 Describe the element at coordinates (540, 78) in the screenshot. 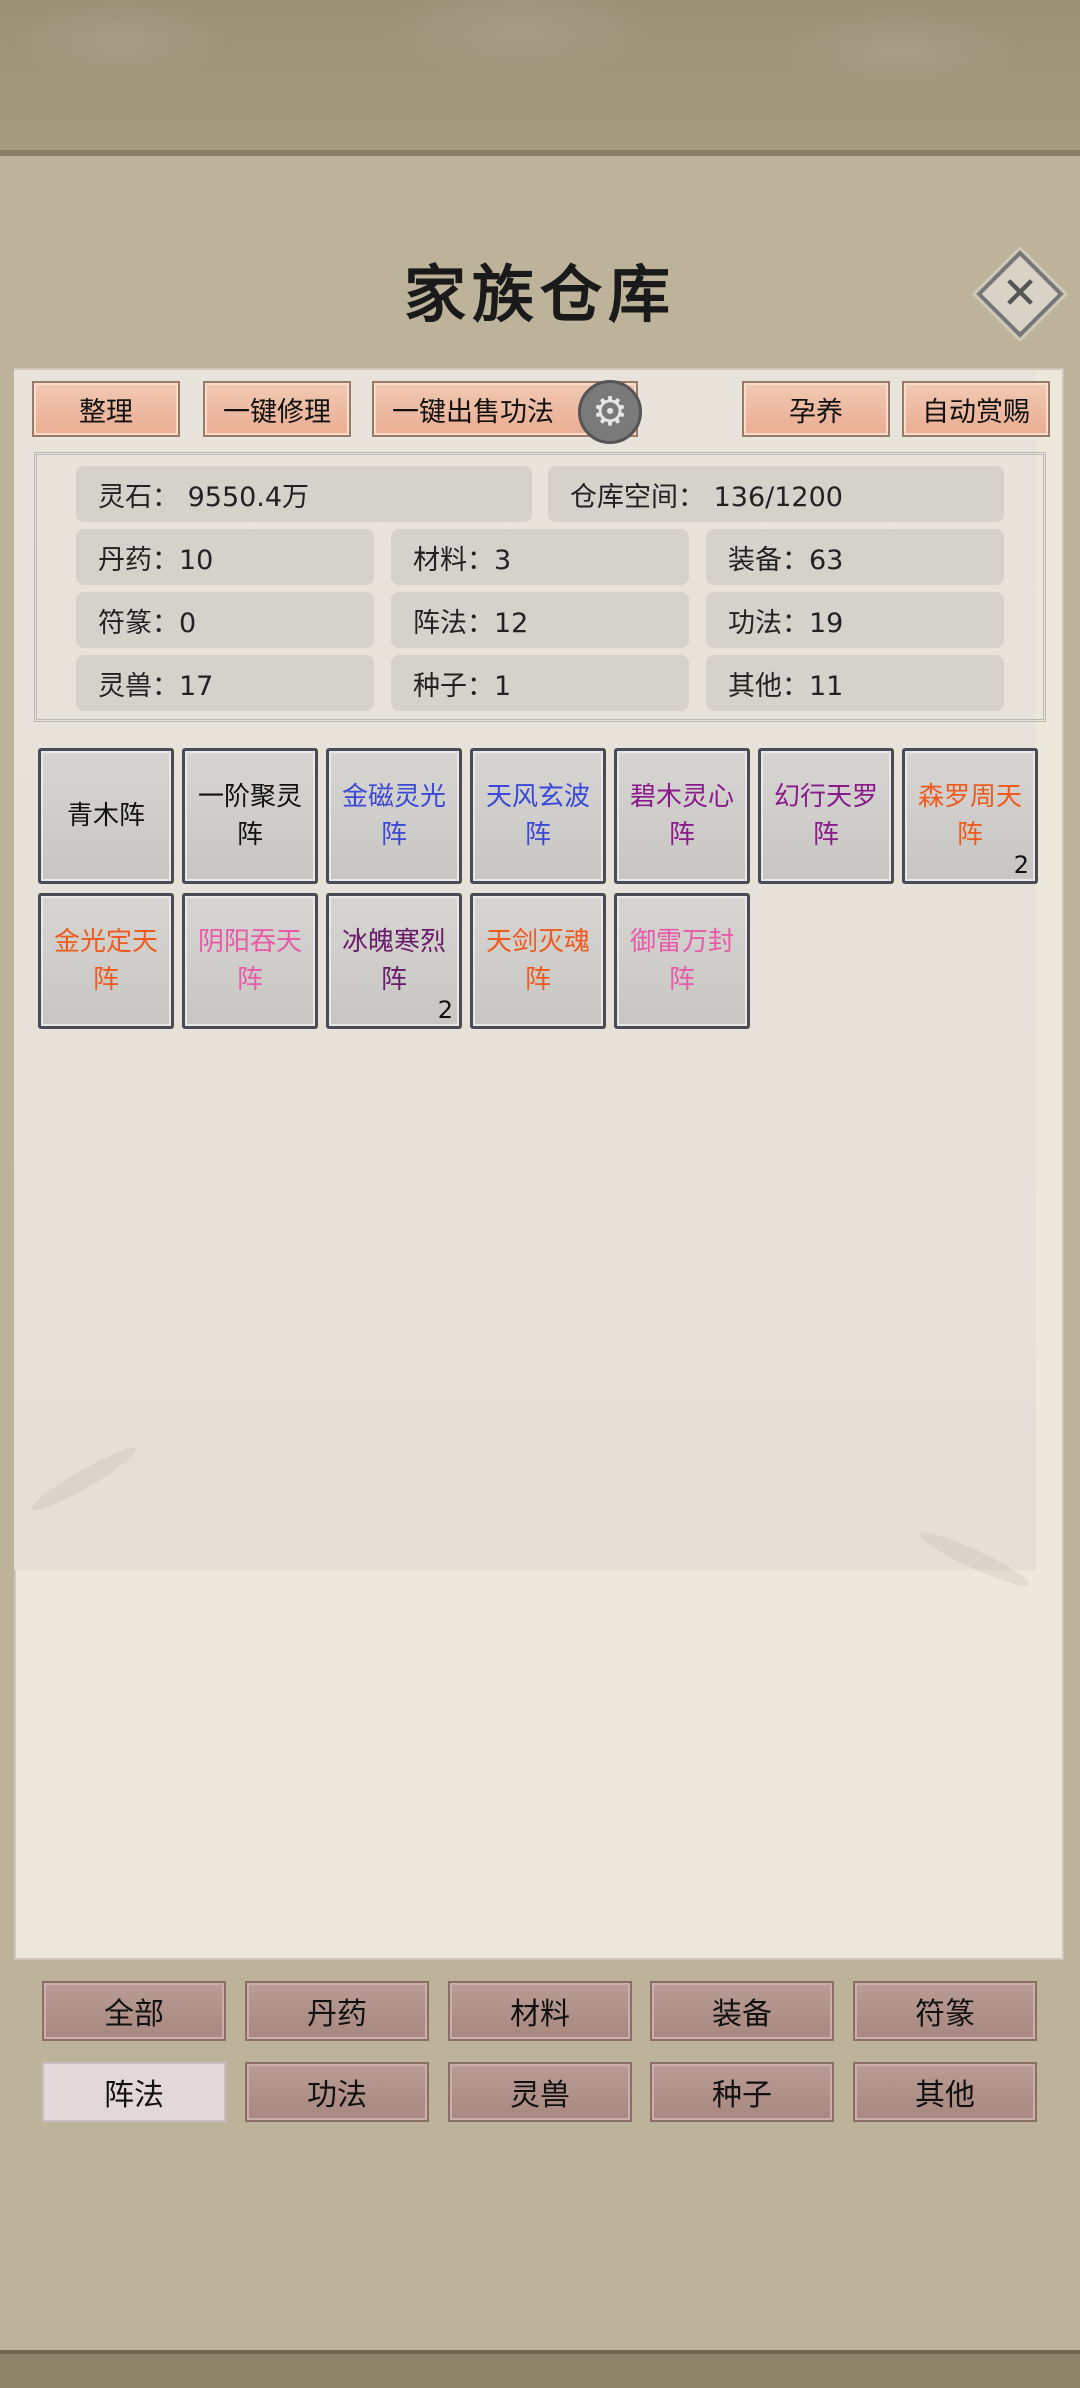

I see `top-decoration` at that location.